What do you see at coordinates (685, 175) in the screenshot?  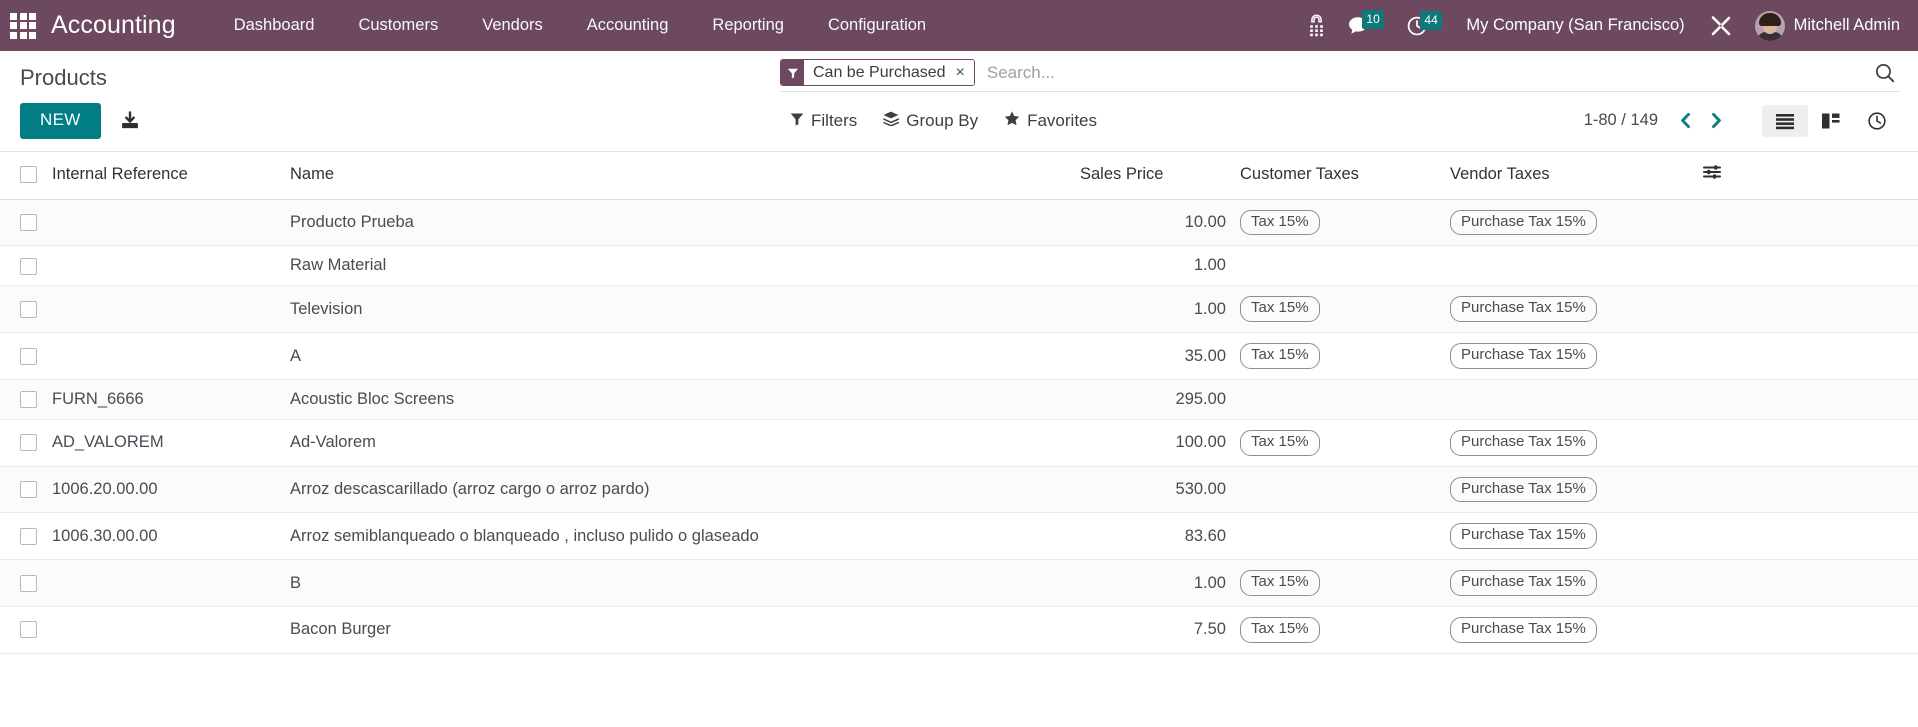 I see `column-header-name: Name` at bounding box center [685, 175].